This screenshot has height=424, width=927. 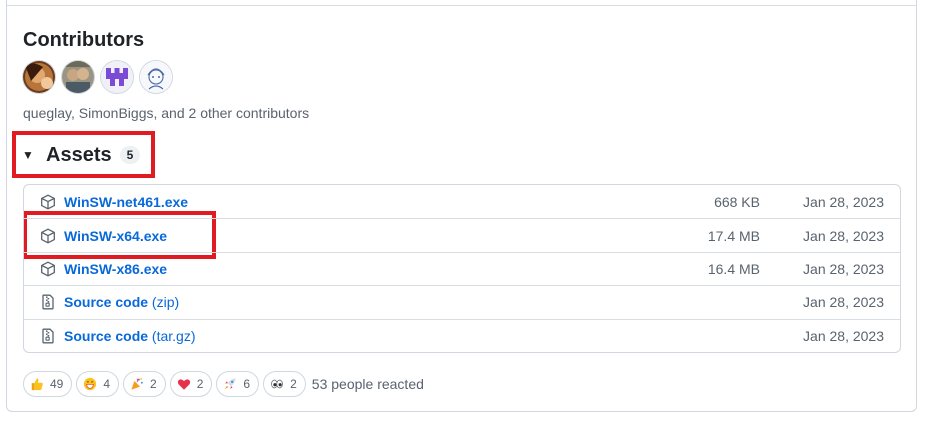 I want to click on rocket-icon, so click(x=231, y=384).